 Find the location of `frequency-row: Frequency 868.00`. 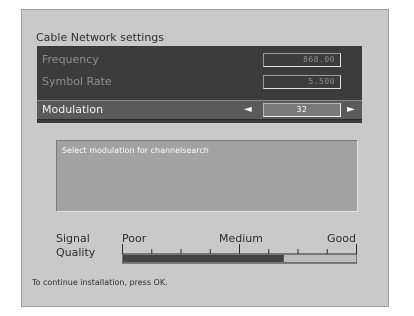

frequency-row: Frequency 868.00 is located at coordinates (199, 60).